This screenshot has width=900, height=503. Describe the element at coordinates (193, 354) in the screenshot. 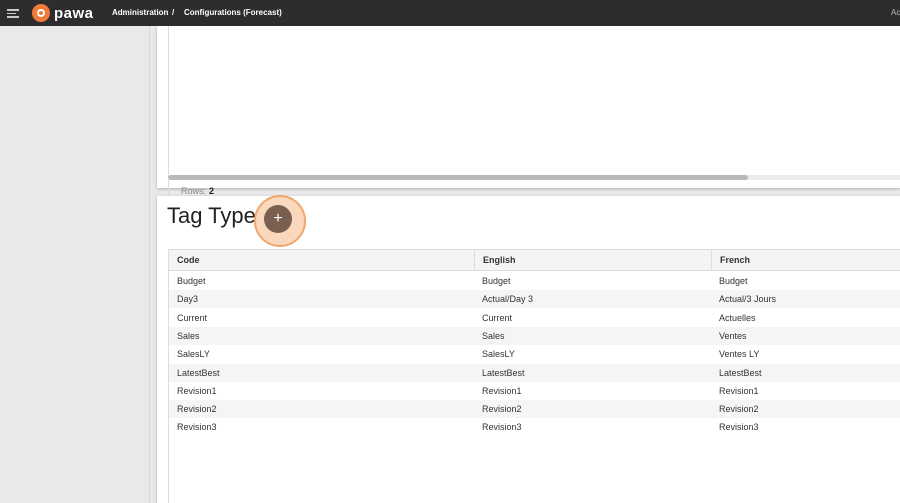

I see `cell-code: SalesLY` at that location.